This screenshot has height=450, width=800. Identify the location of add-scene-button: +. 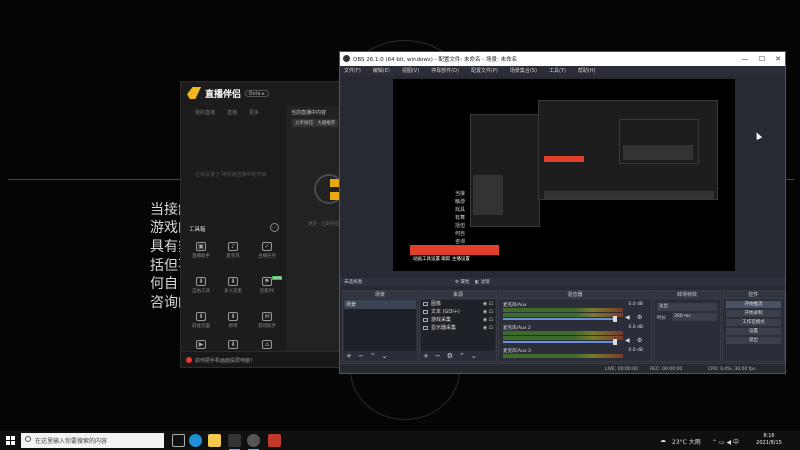
(349, 356).